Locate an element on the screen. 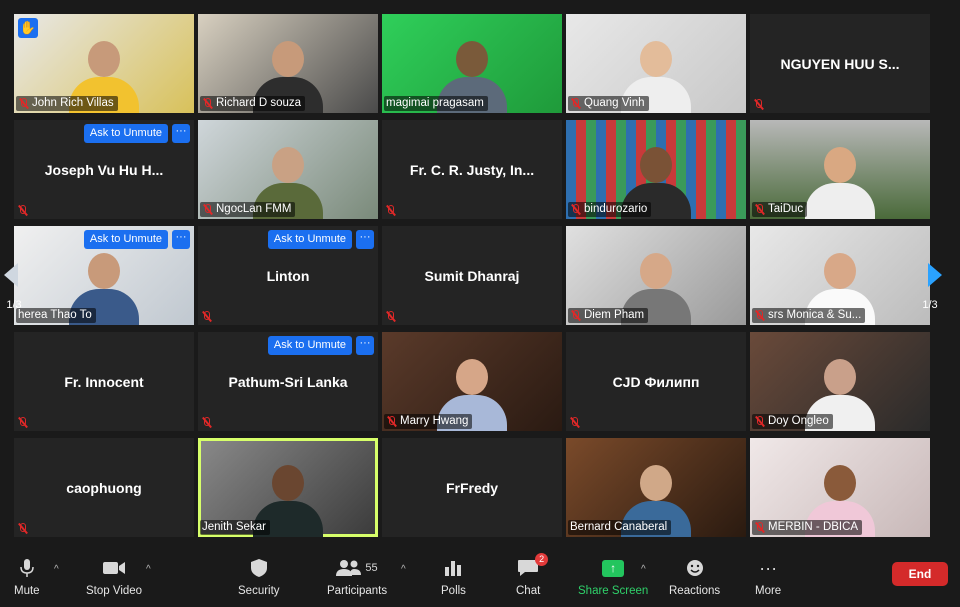 The image size is (960, 607). video-tile: Ask to Unmute ··· Linton is located at coordinates (288, 275).